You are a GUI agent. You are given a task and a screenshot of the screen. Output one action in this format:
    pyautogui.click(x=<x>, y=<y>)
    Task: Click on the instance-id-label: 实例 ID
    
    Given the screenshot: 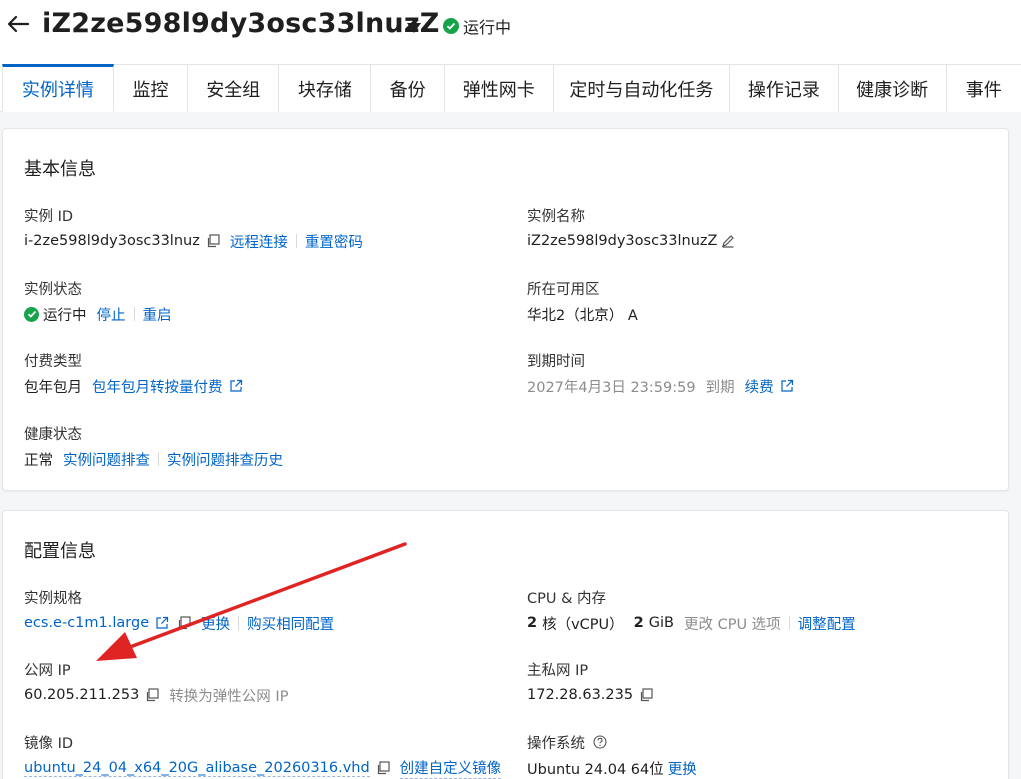 What is the action you would take?
    pyautogui.click(x=49, y=217)
    